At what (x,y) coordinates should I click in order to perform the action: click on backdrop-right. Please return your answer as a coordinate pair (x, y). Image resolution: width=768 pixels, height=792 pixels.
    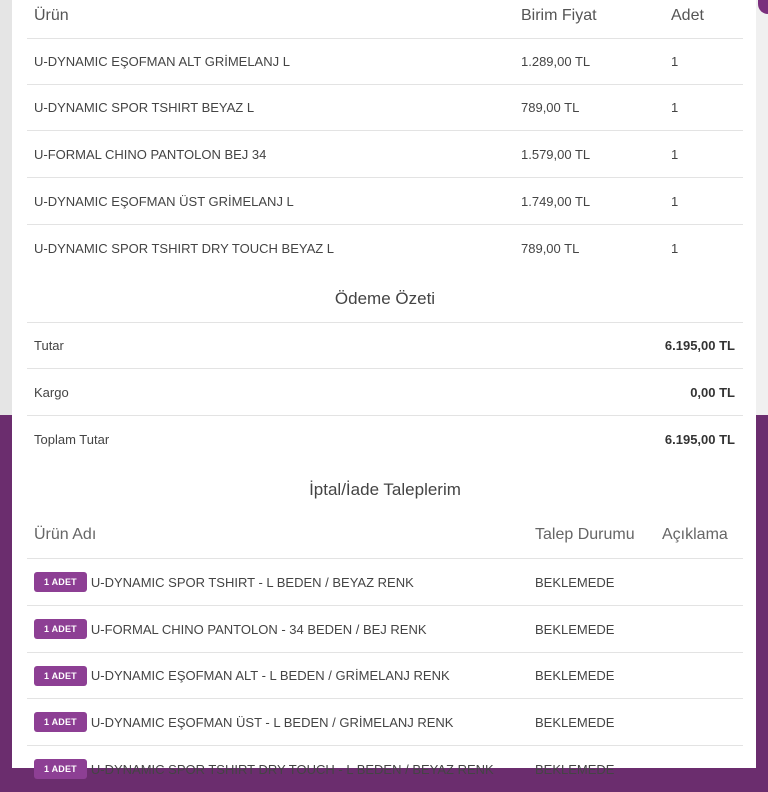
    Looking at the image, I should click on (761, 384).